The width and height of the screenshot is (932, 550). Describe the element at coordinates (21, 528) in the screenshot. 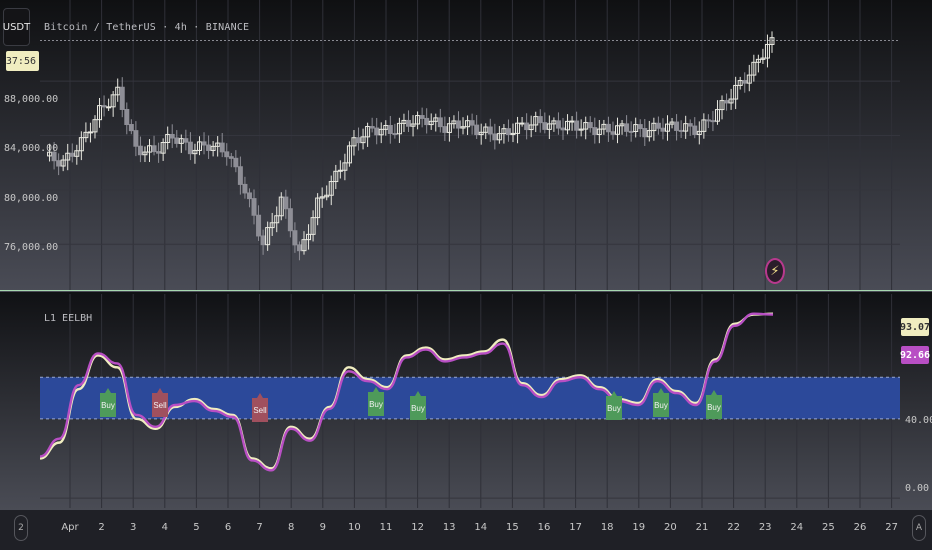

I see `scroll-left-button: 2` at that location.